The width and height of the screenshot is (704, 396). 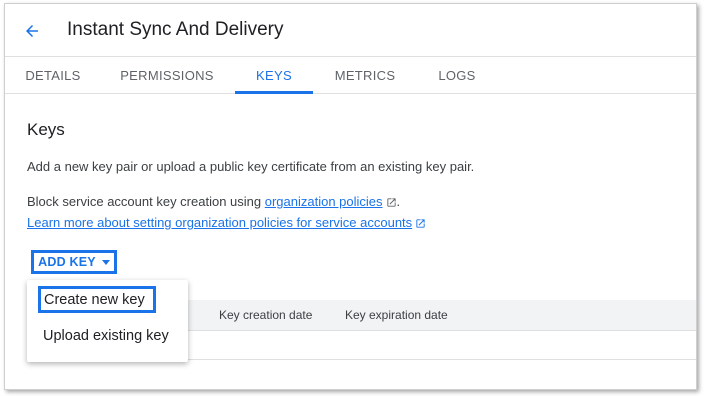 I want to click on tab-details: DETAILS, so click(x=53, y=75).